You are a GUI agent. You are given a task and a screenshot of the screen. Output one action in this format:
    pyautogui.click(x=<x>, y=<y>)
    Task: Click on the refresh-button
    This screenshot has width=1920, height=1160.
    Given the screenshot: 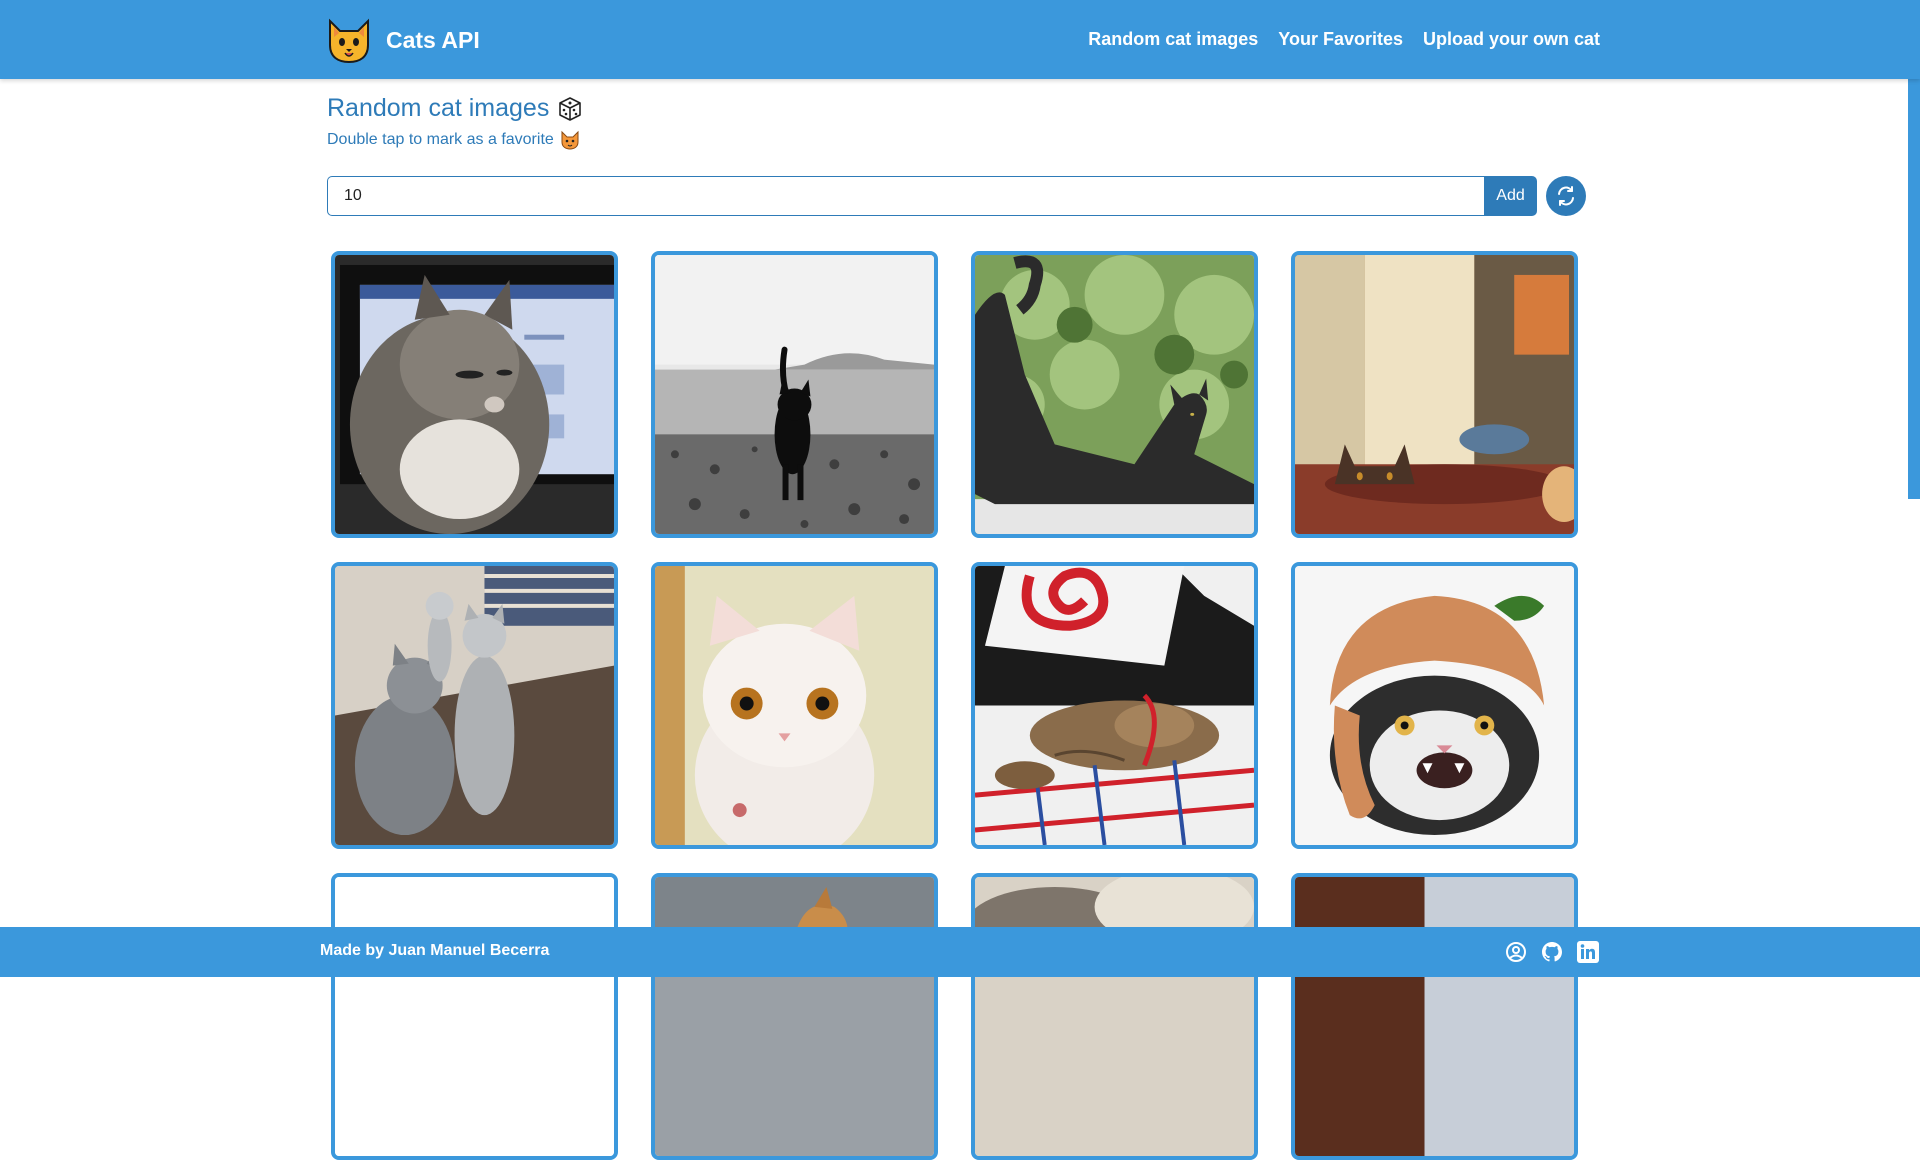 What is the action you would take?
    pyautogui.click(x=1566, y=196)
    